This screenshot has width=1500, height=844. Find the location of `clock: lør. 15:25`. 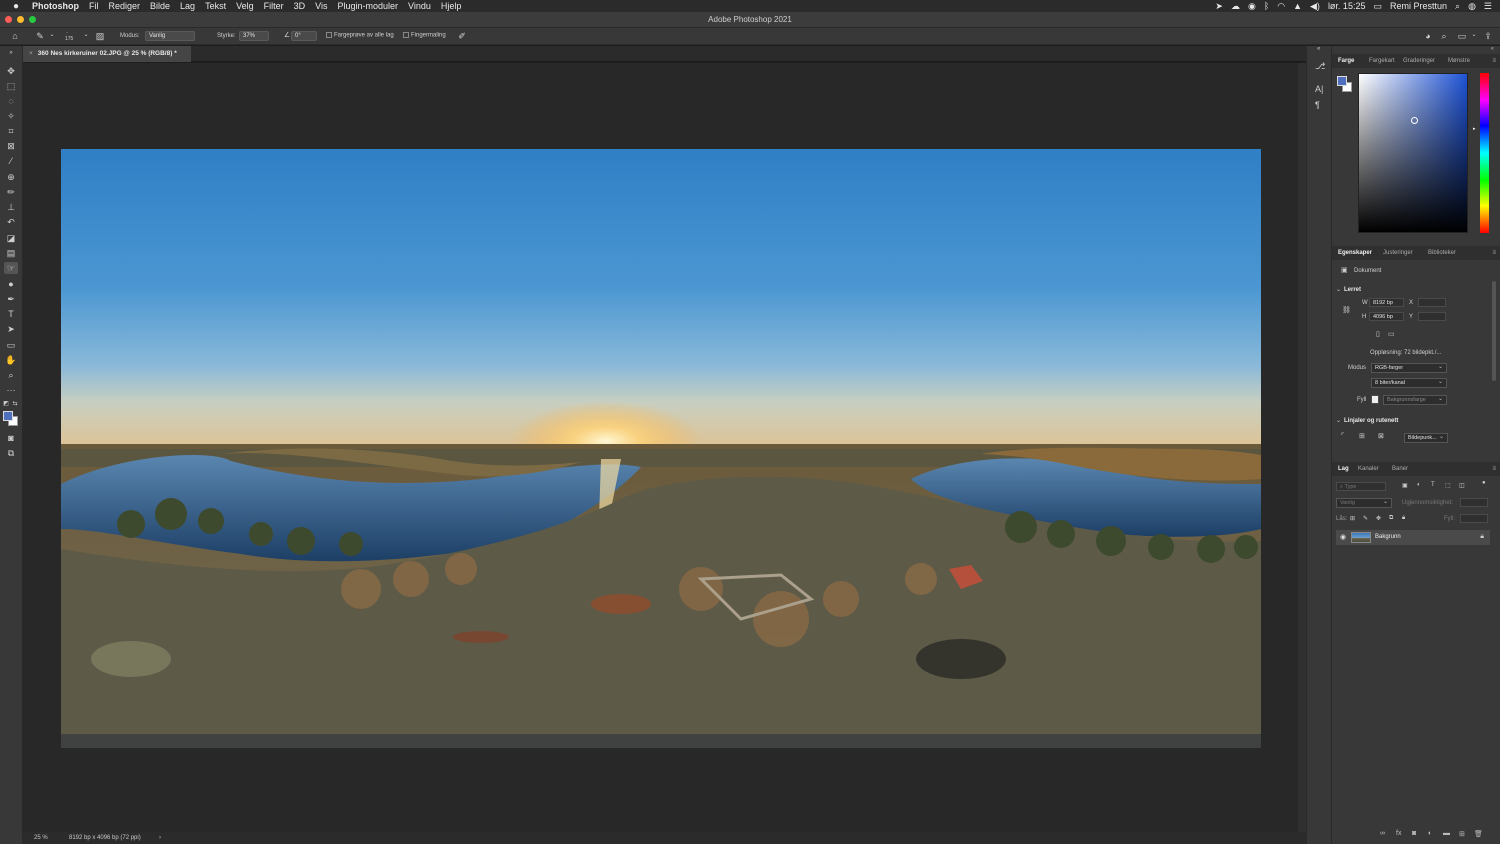

clock: lør. 15:25 is located at coordinates (1347, 6).